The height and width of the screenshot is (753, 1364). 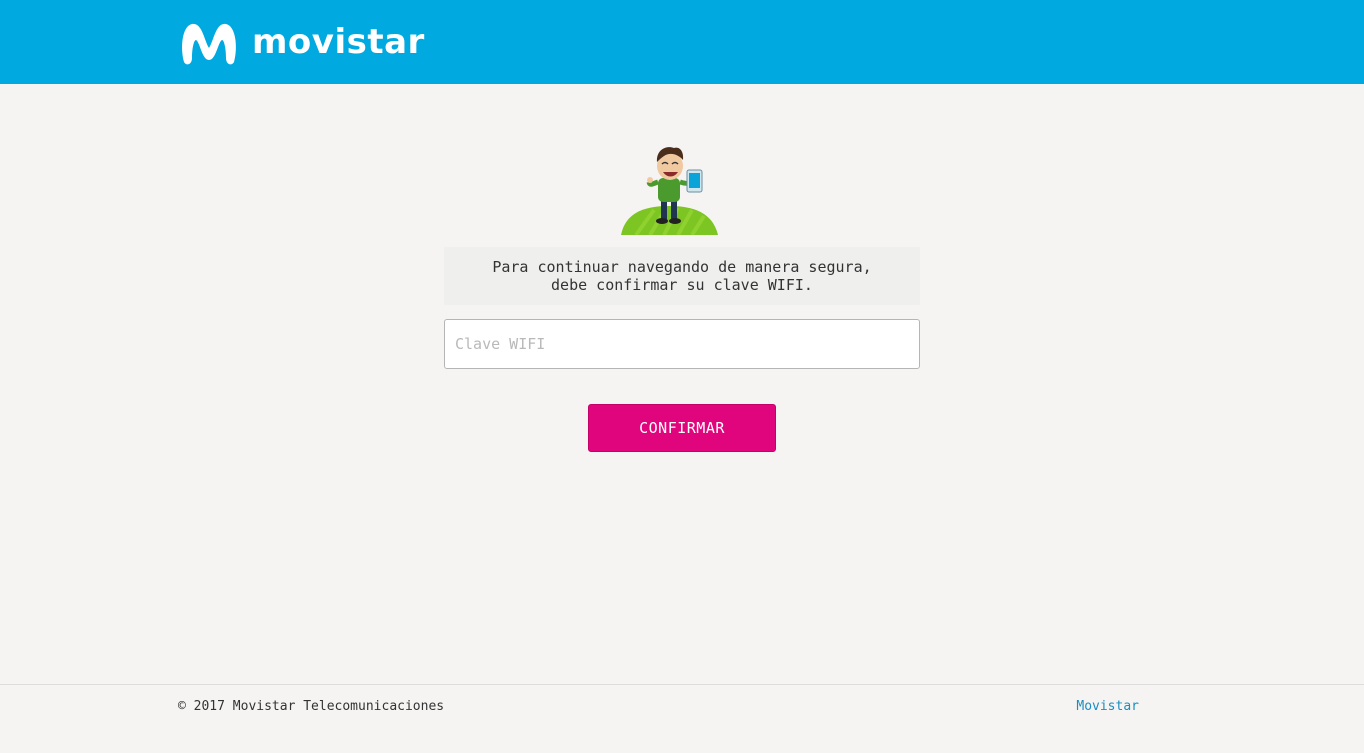 I want to click on confirm-button: CONFIRMAR, so click(x=682, y=428).